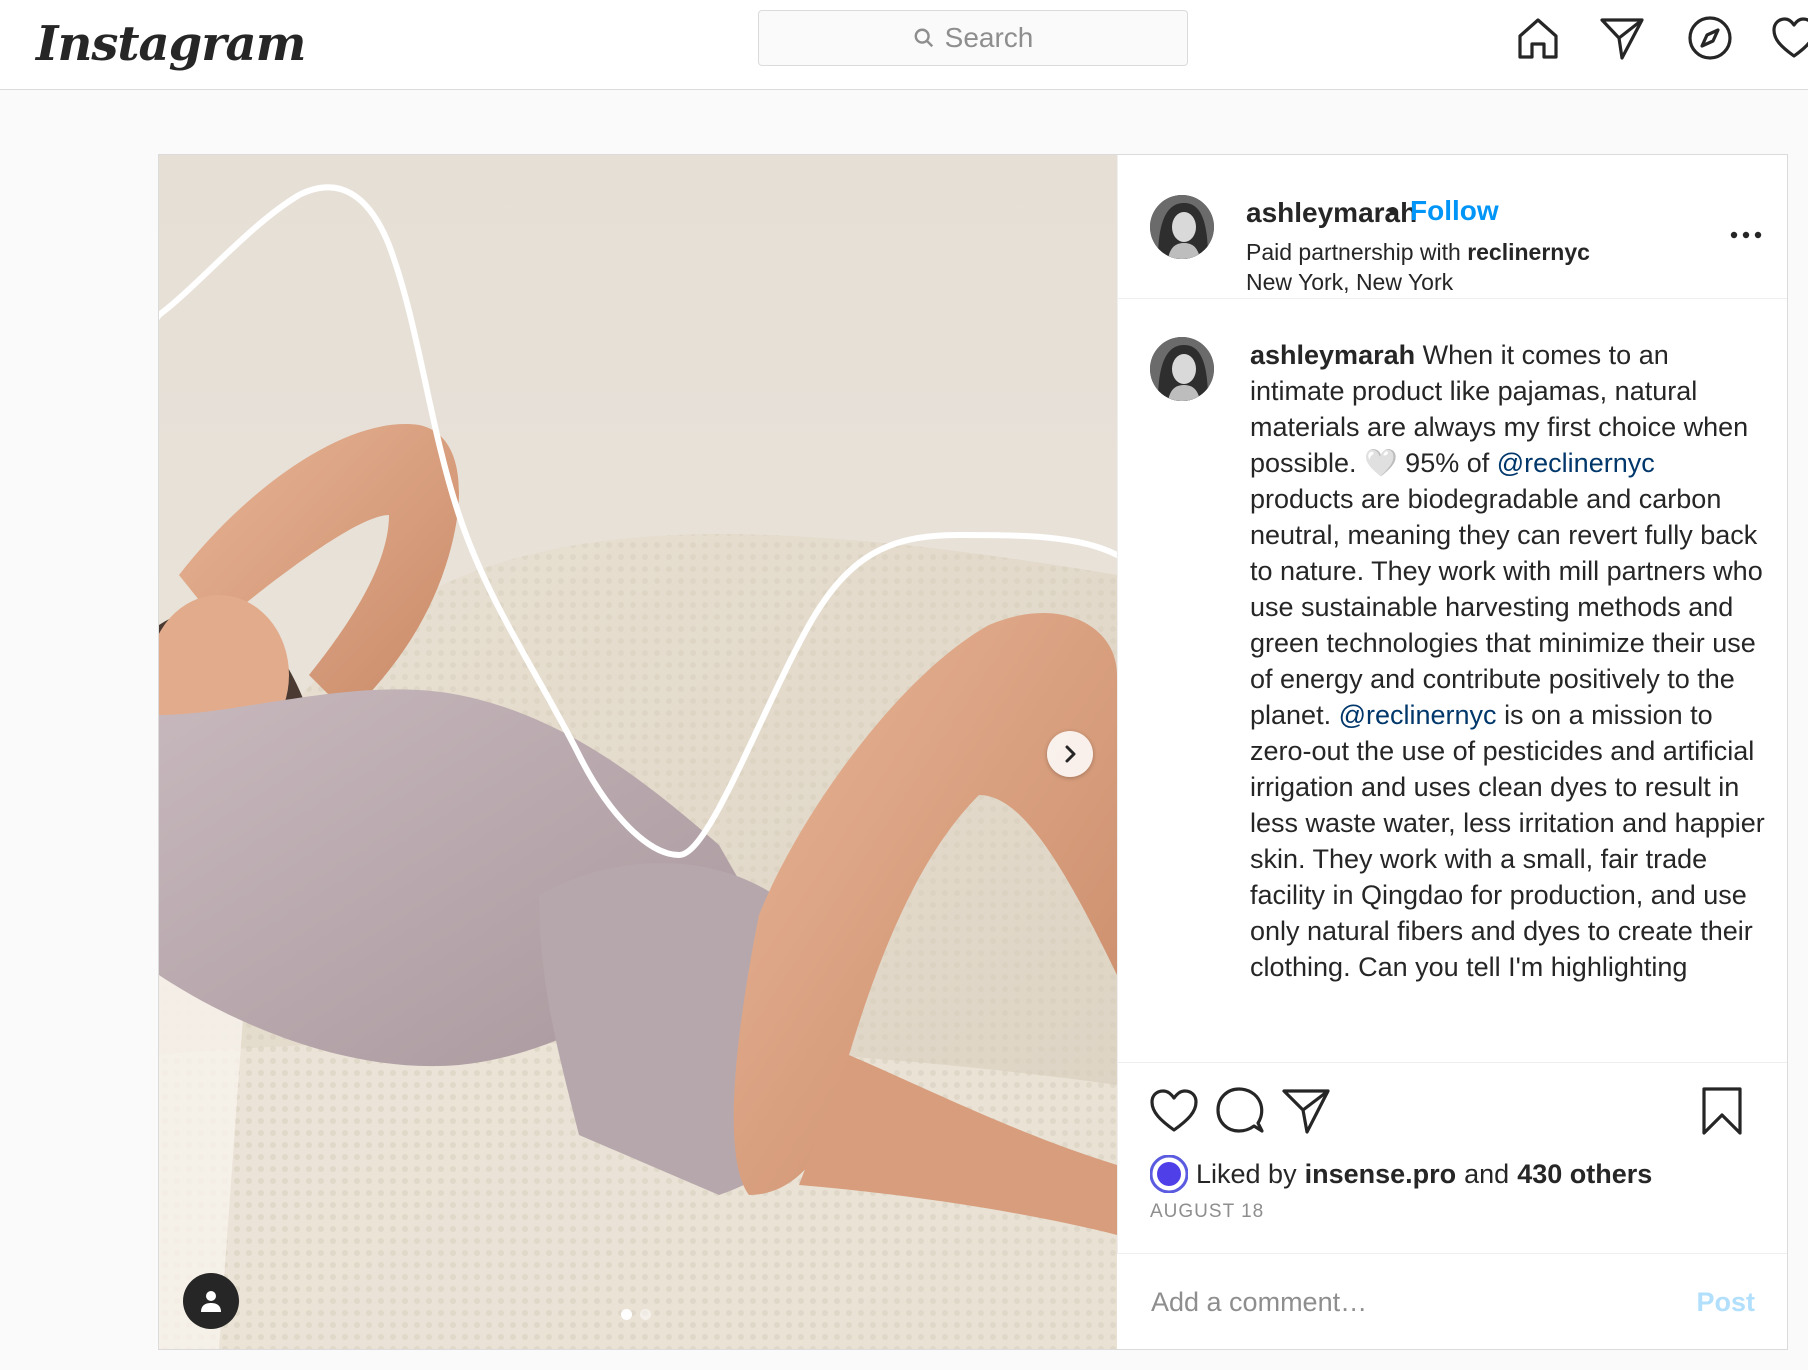 The width and height of the screenshot is (1808, 1370). What do you see at coordinates (1182, 227) in the screenshot?
I see `author-avatar` at bounding box center [1182, 227].